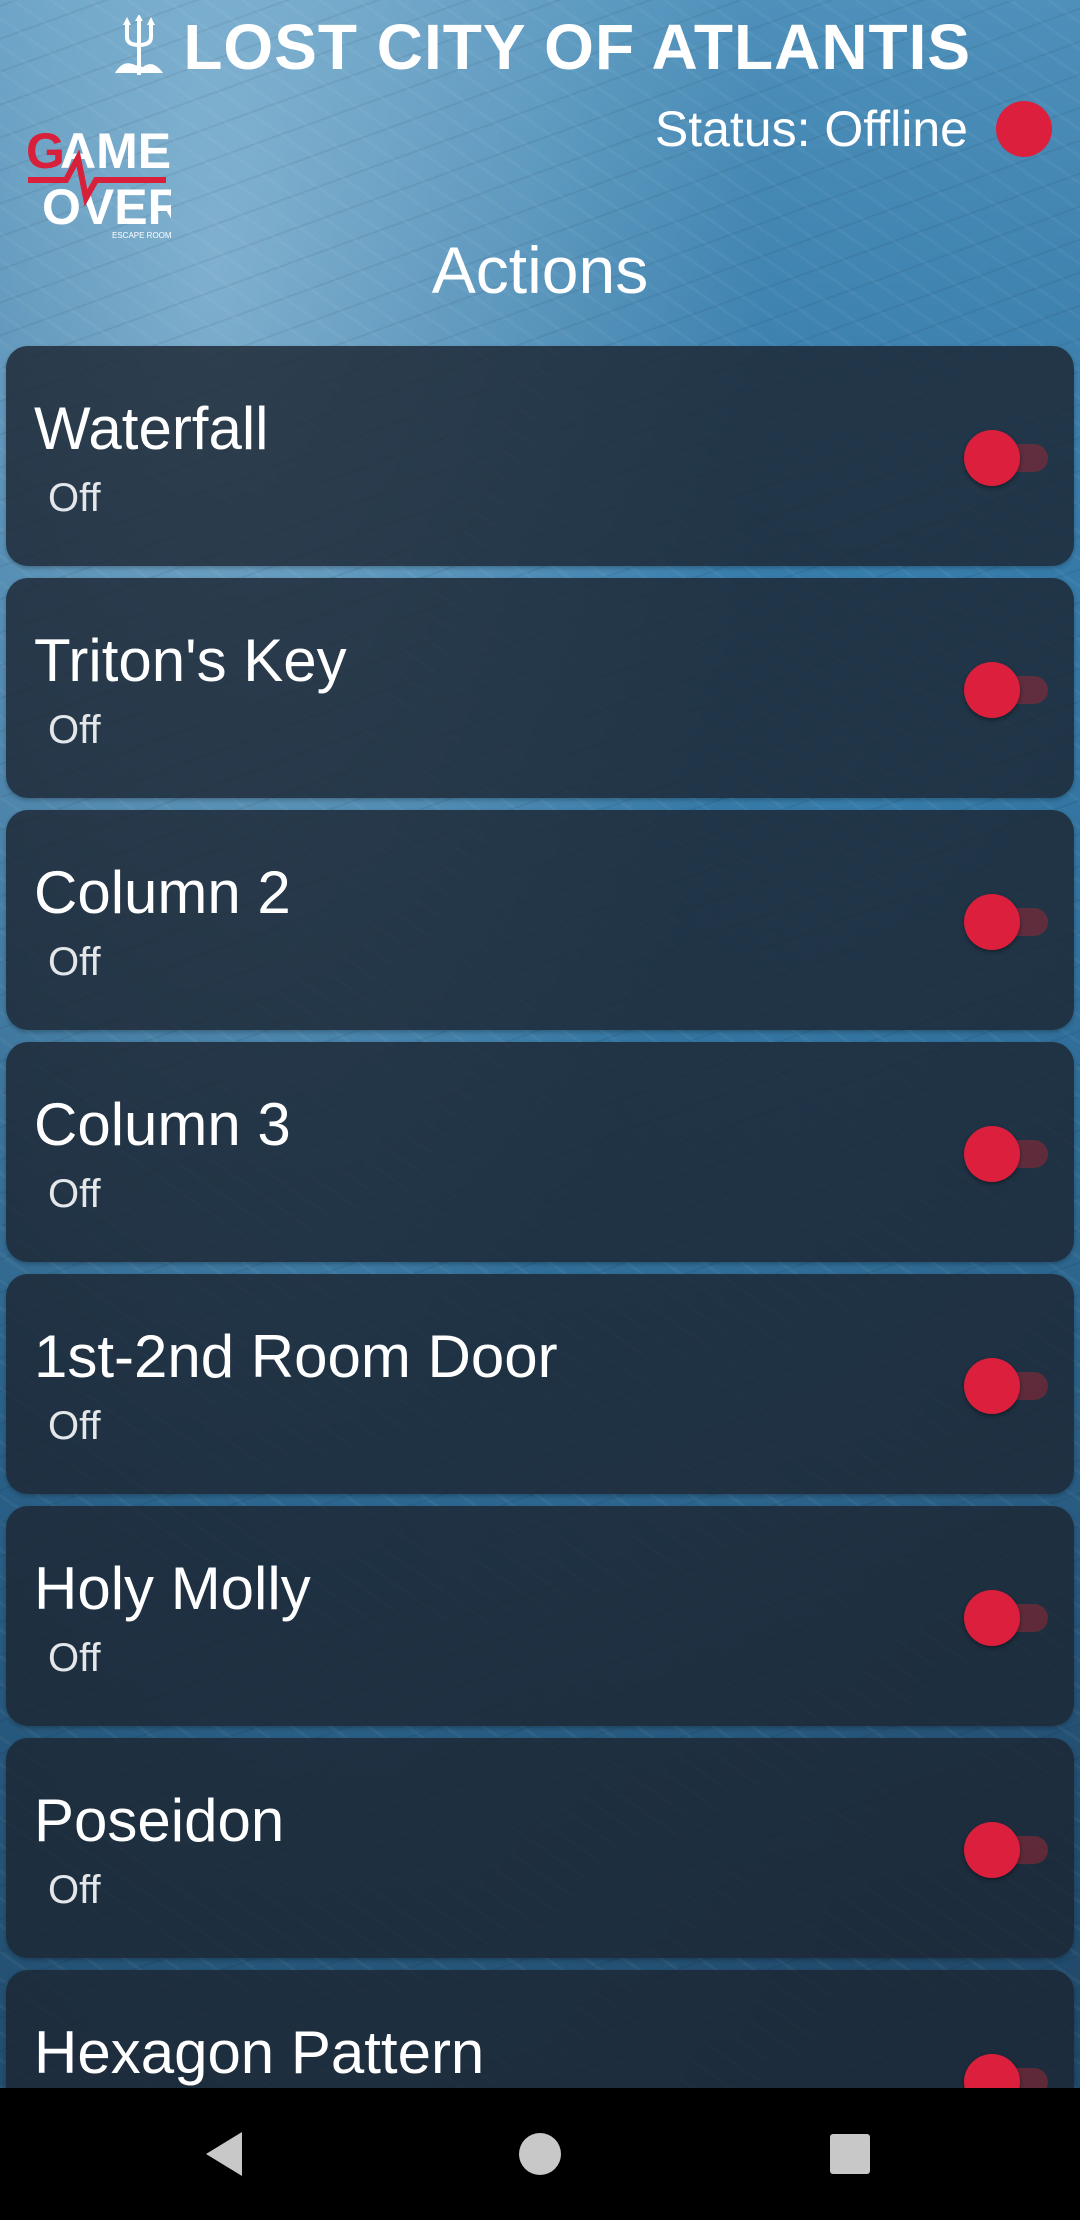 The height and width of the screenshot is (2220, 1080). Describe the element at coordinates (190, 660) in the screenshot. I see `action-label: Triton's Key` at that location.